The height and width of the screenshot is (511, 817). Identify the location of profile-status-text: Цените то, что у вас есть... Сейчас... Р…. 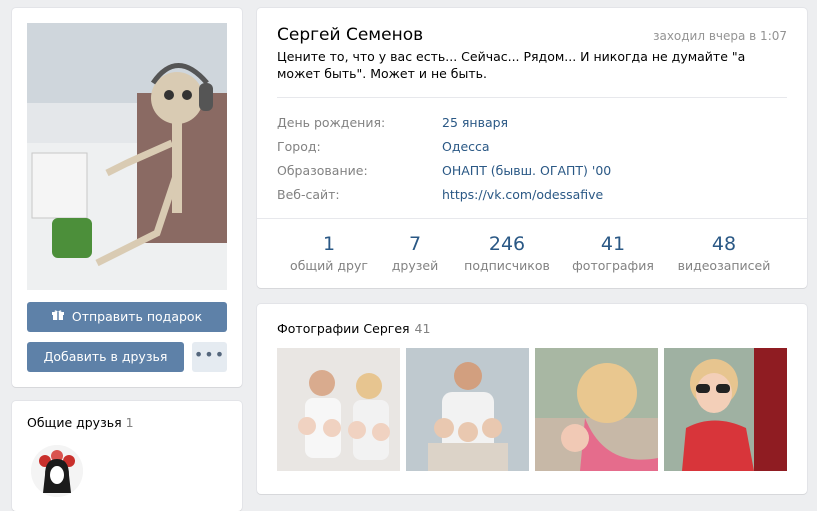
(511, 65).